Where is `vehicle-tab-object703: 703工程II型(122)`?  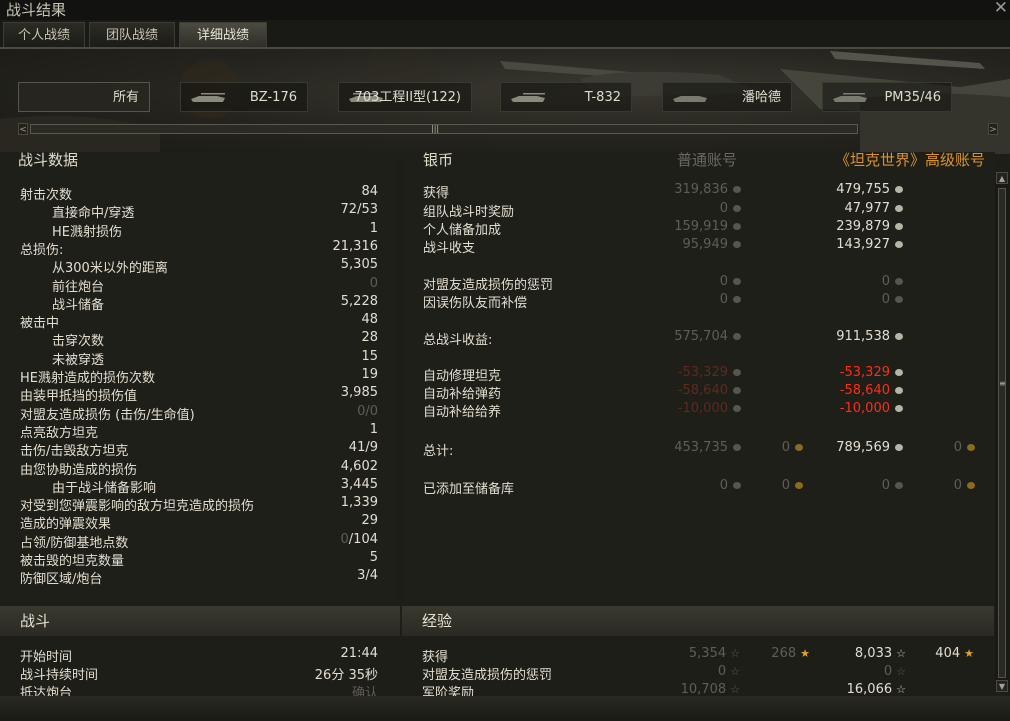 vehicle-tab-object703: 703工程II型(122) is located at coordinates (405, 97).